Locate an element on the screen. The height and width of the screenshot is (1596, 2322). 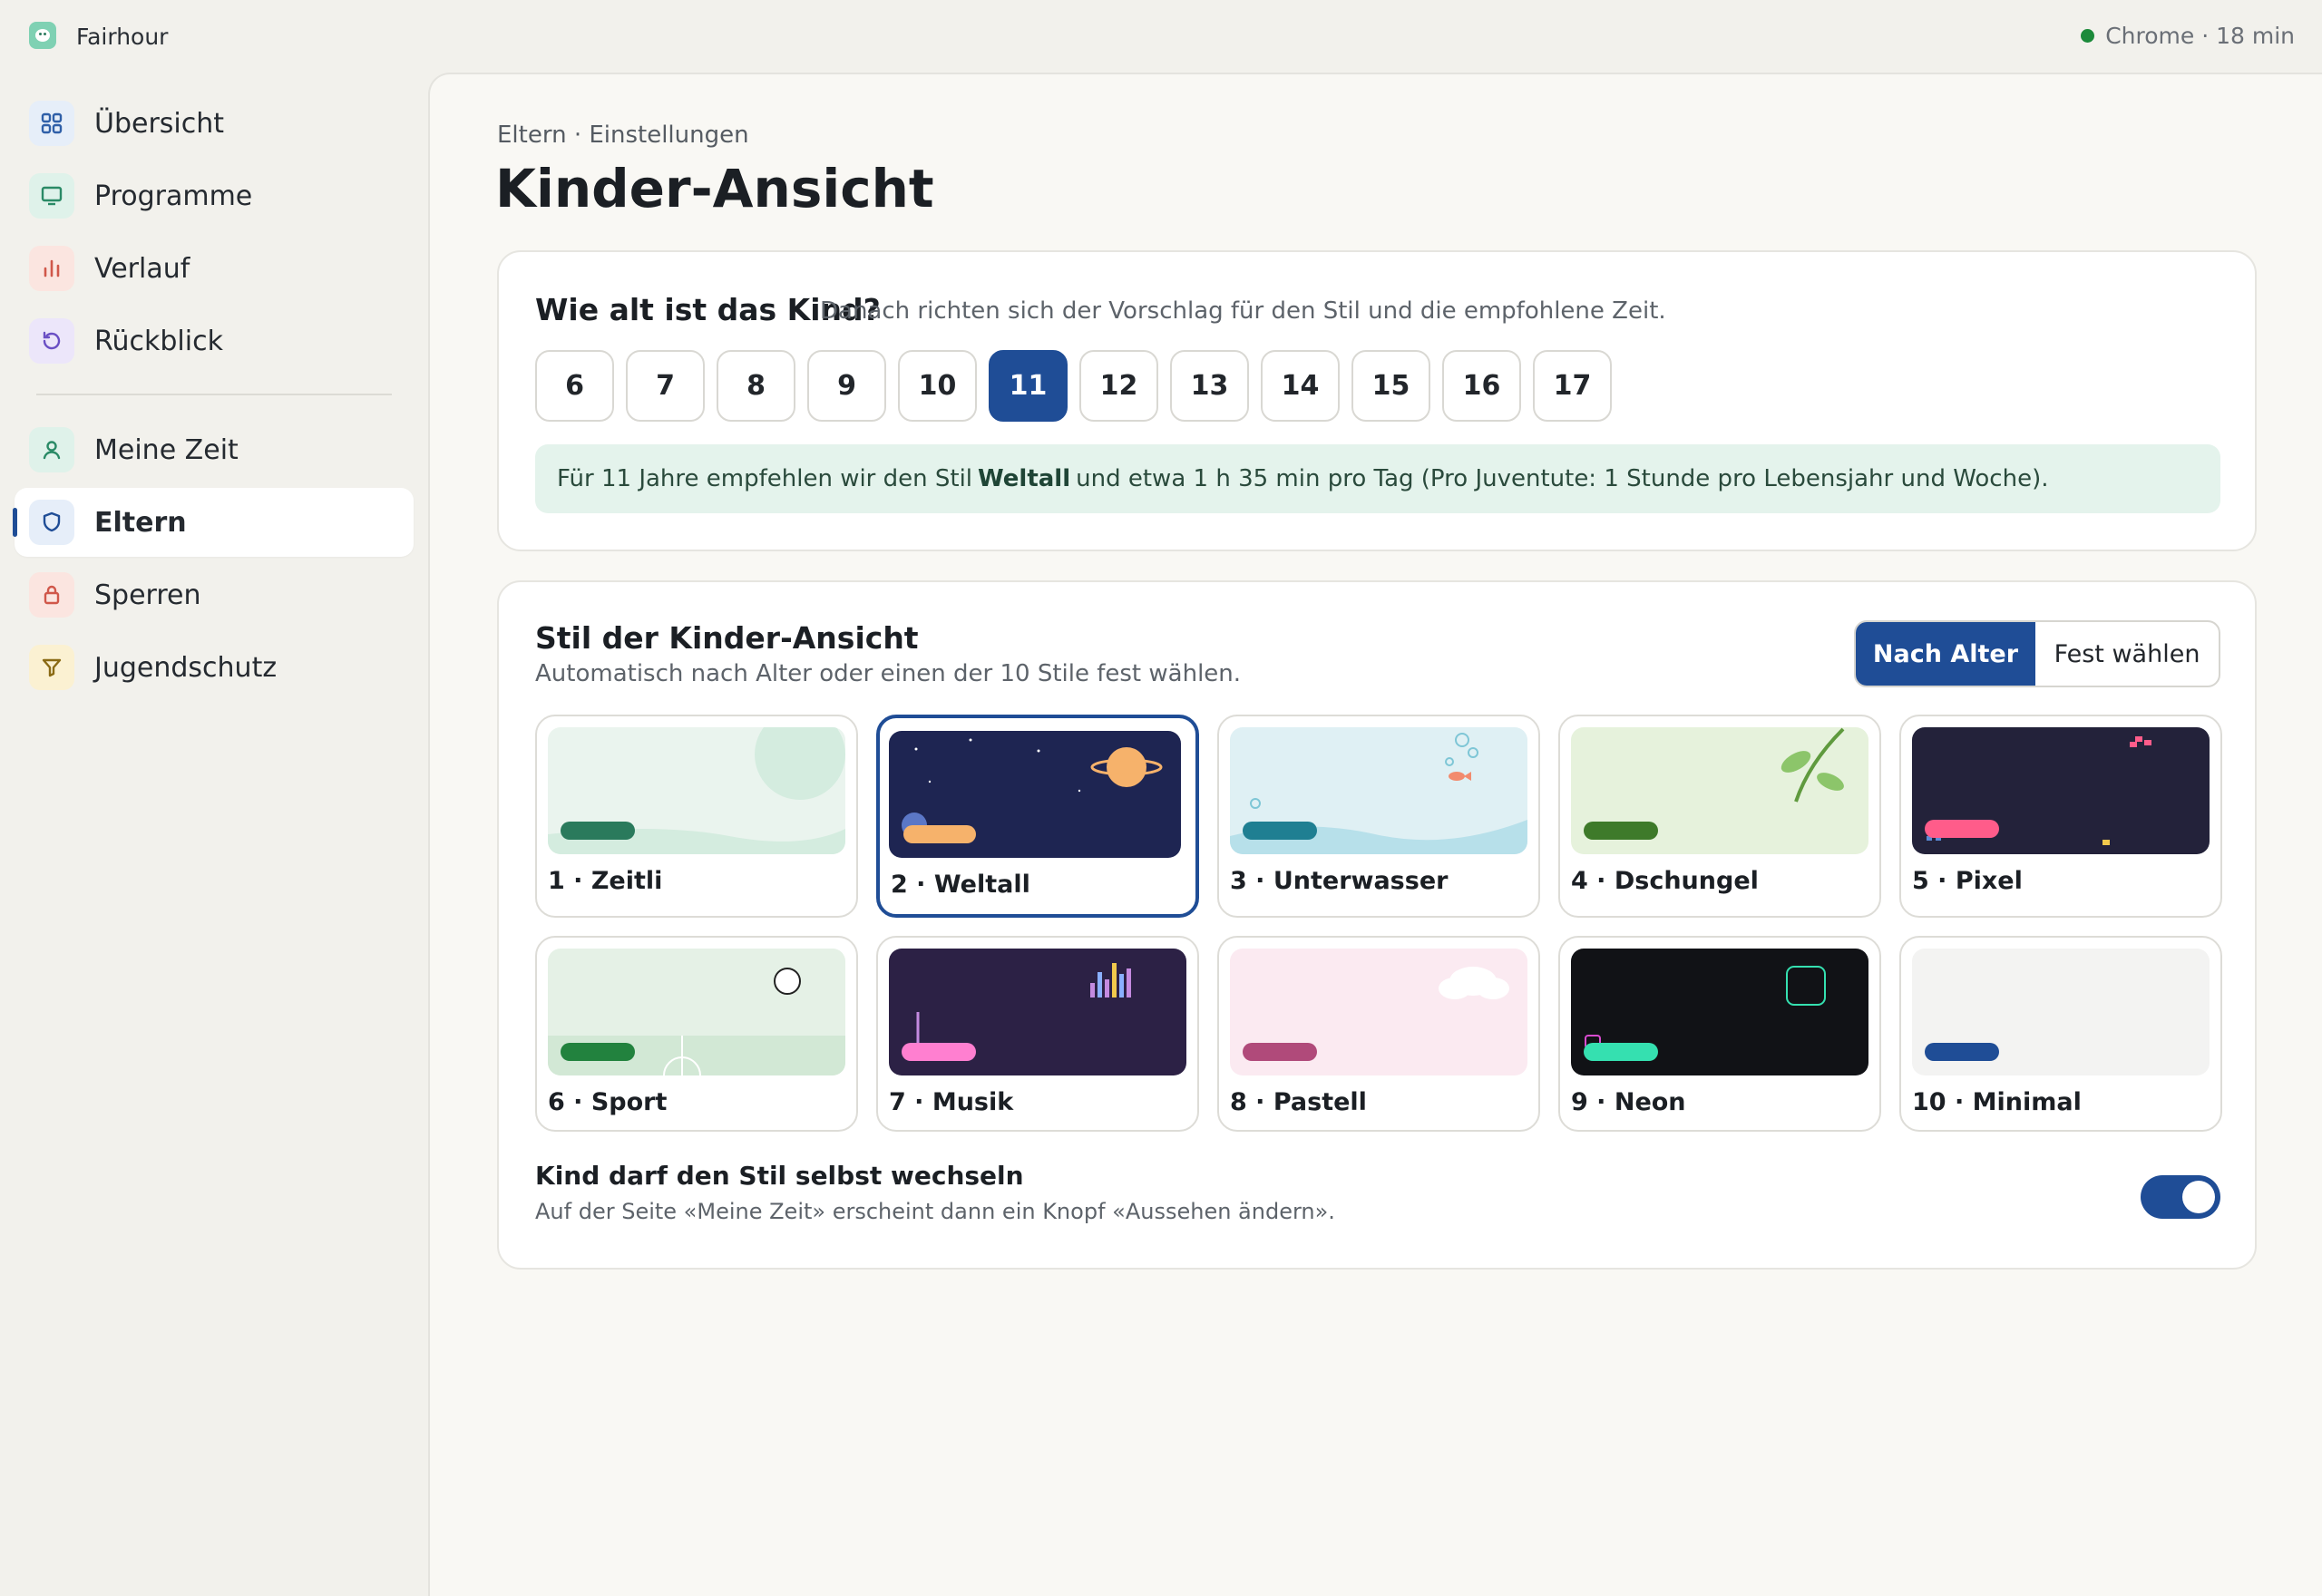
style-title: Stil der Kinder-Ansicht is located at coordinates (727, 638).